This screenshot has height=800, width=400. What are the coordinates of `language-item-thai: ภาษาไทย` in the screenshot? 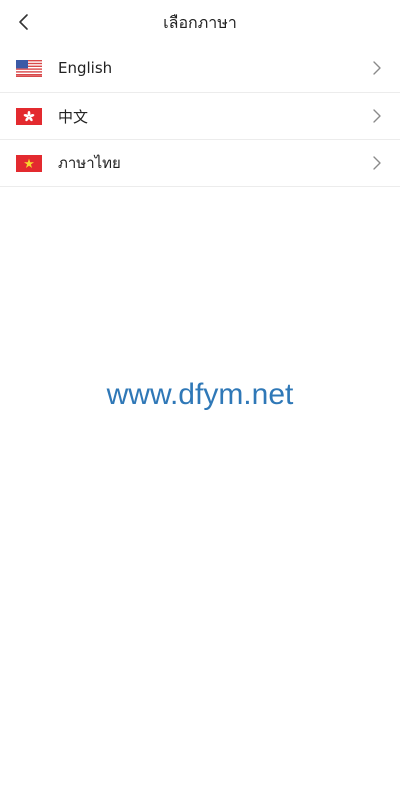 It's located at (200, 163).